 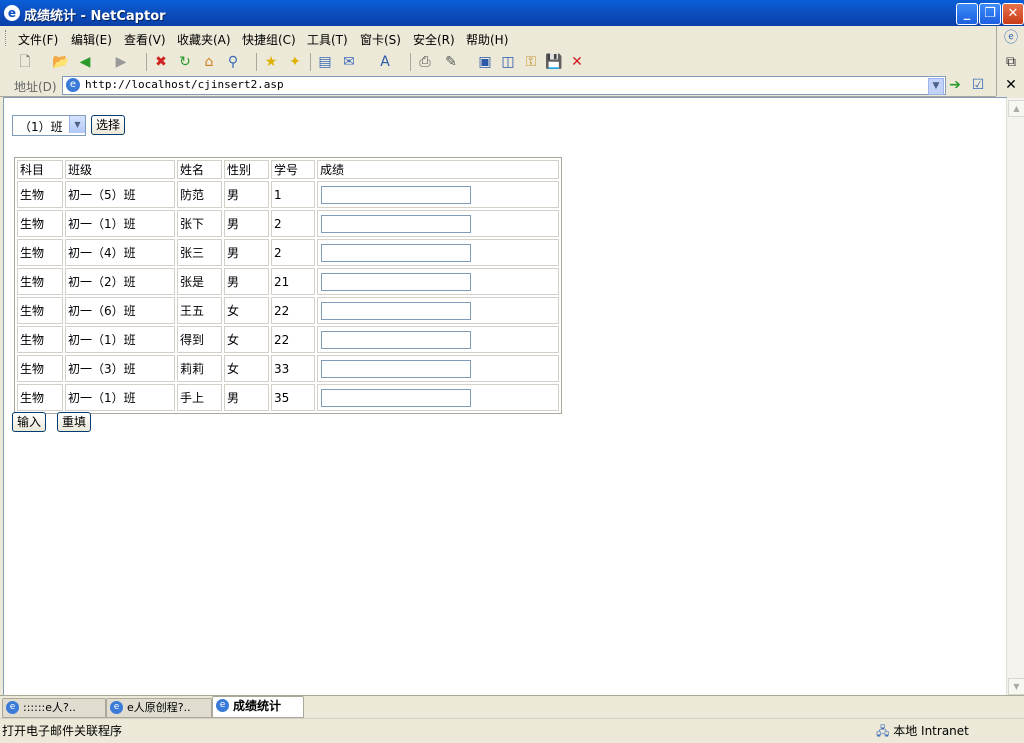 What do you see at coordinates (40, 169) in the screenshot?
I see `header-subject: 科目` at bounding box center [40, 169].